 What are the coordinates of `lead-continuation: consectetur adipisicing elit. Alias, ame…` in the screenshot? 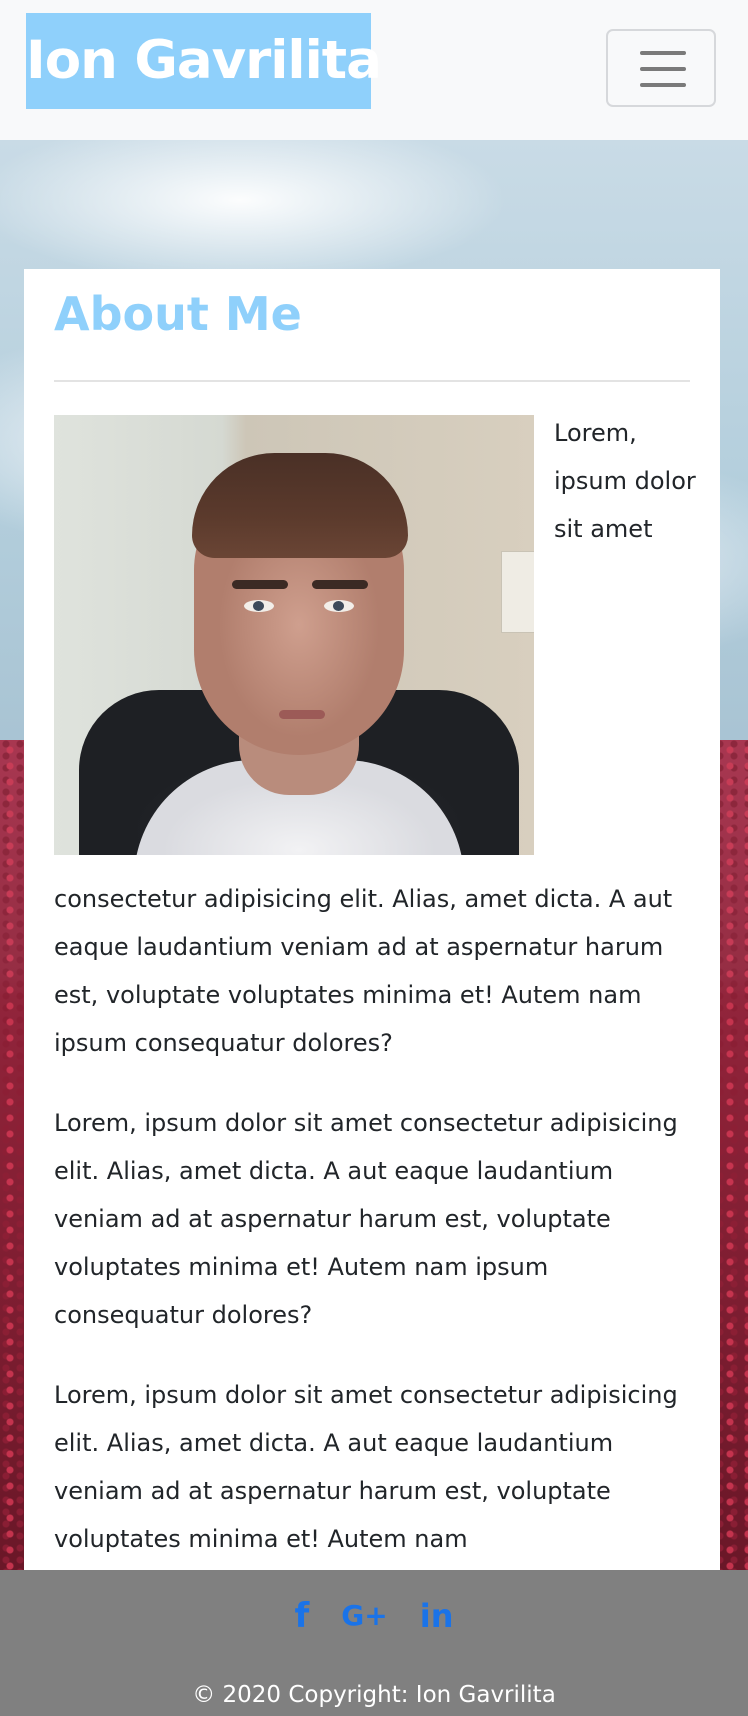 It's located at (363, 971).